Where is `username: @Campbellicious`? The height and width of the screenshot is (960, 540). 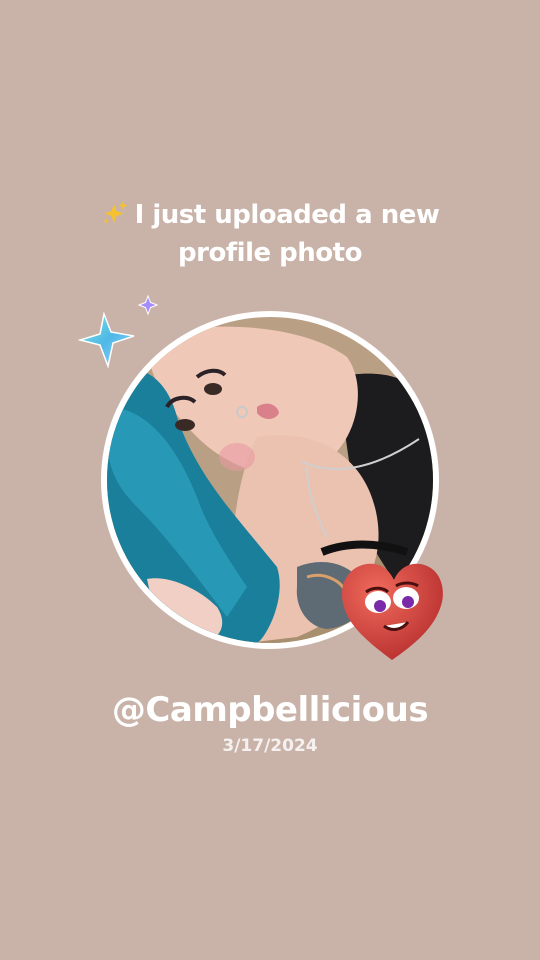
username: @Campbellicious is located at coordinates (270, 710).